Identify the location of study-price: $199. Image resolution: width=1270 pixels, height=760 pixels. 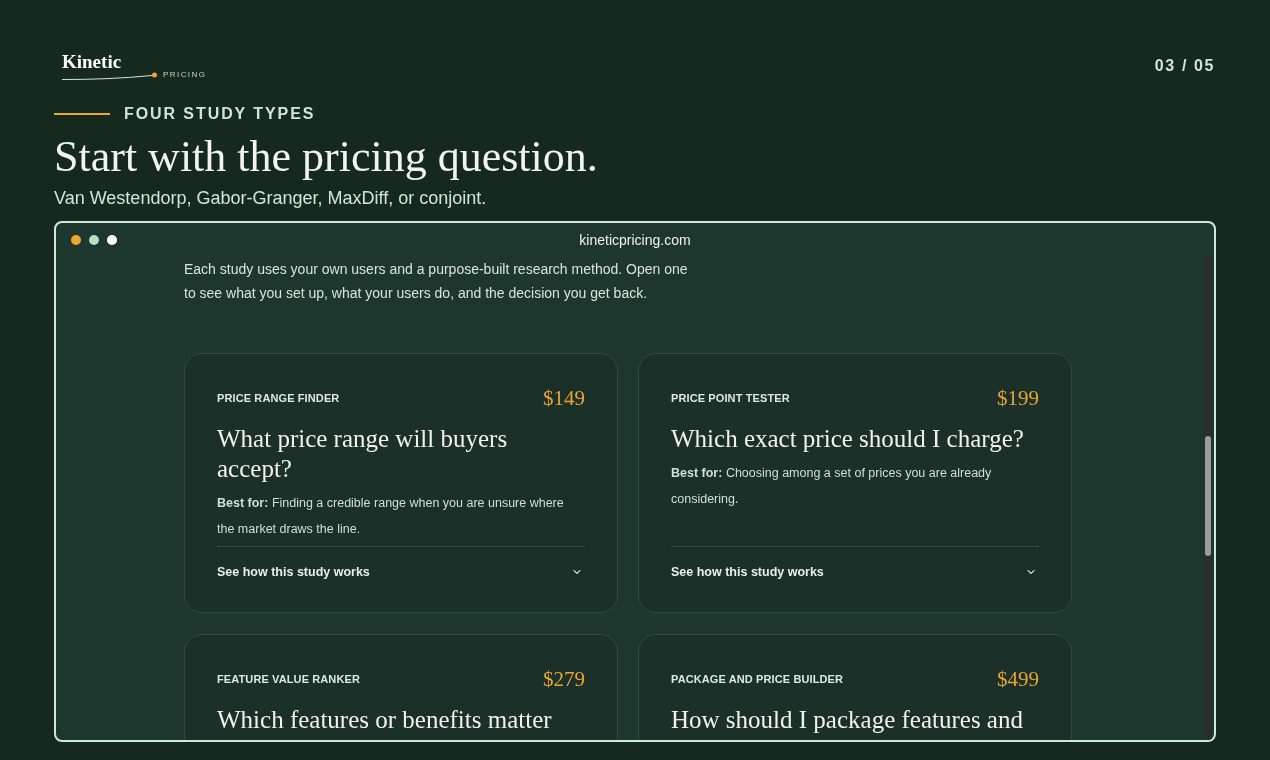
(1018, 398).